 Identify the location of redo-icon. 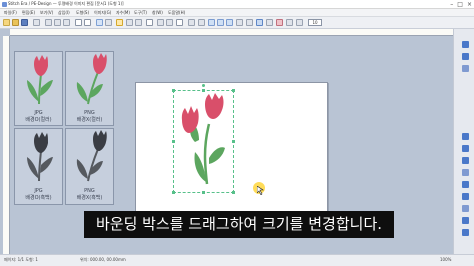
(87, 22).